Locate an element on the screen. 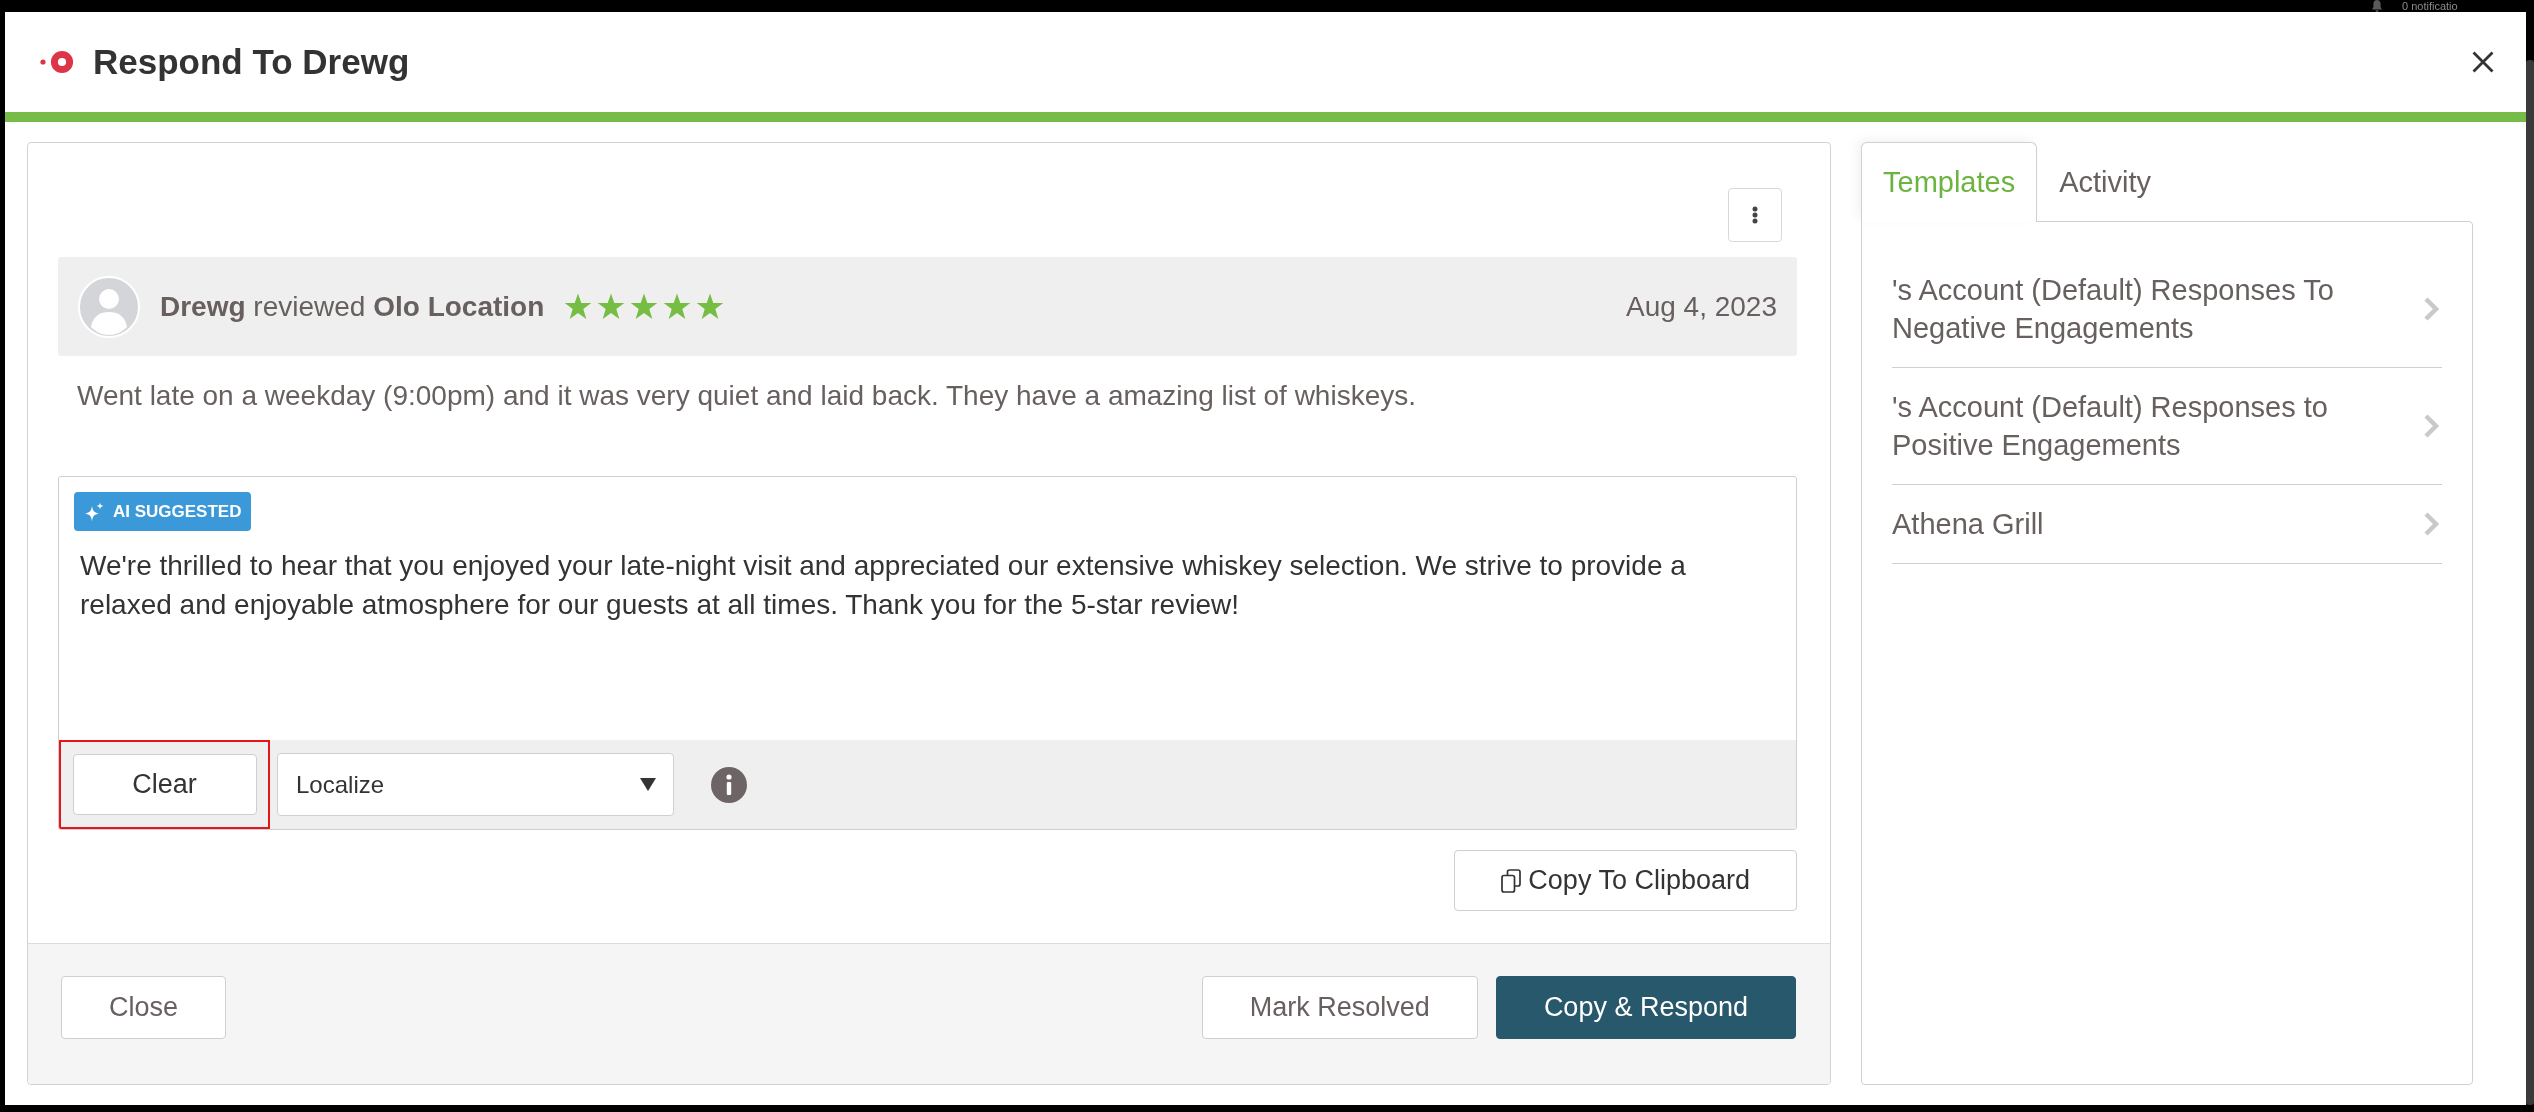  copy-to-clipboard-button: Copy To Clipboard is located at coordinates (1625, 880).